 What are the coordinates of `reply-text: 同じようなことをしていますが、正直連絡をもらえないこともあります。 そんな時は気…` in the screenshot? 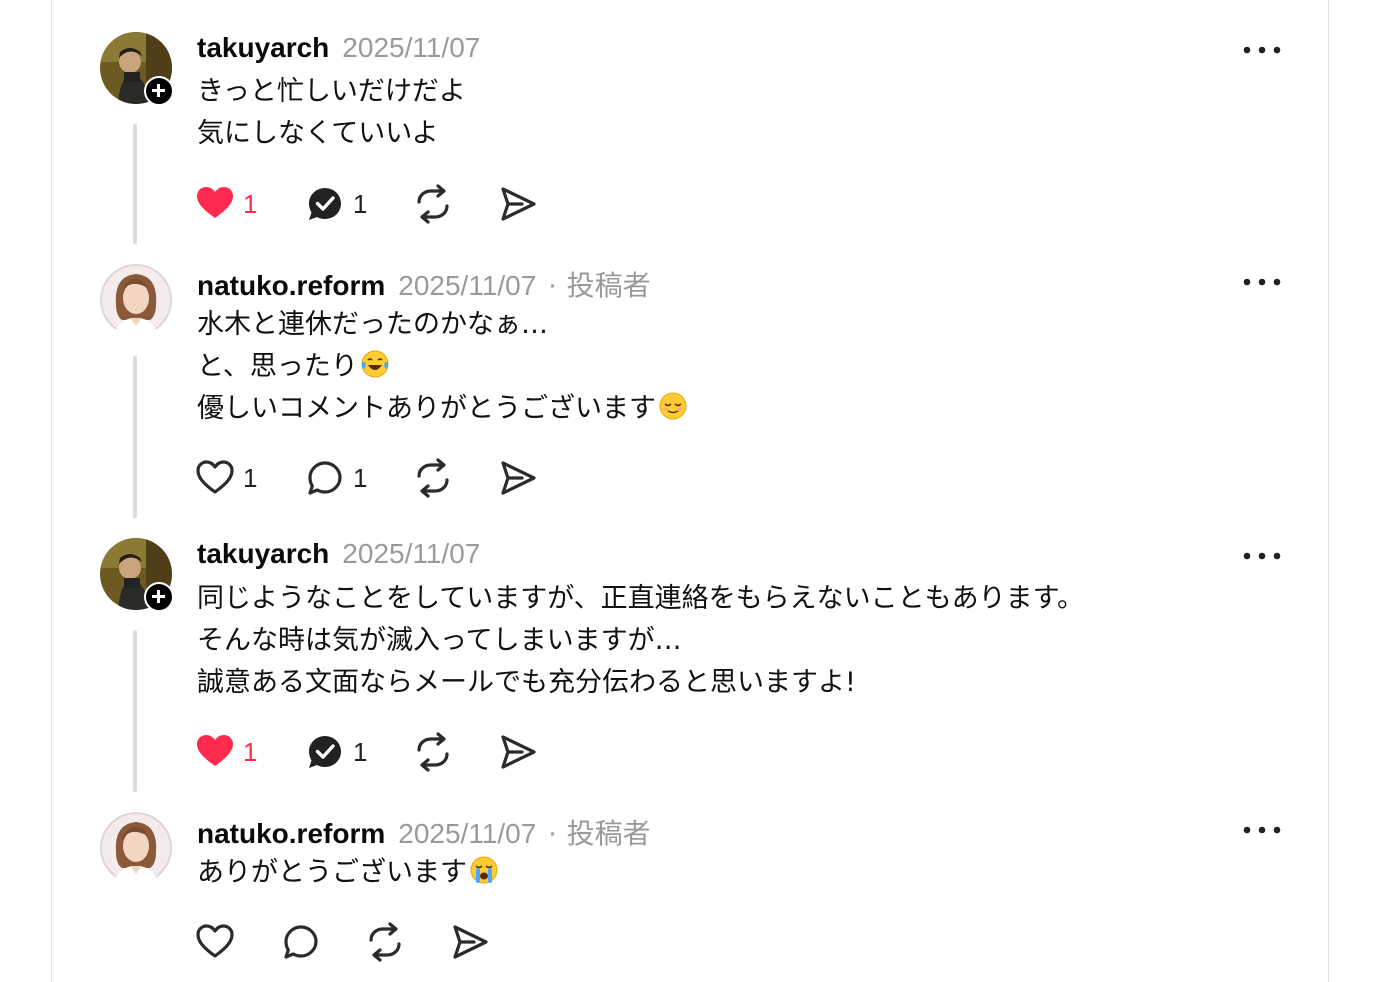 It's located at (640, 641).